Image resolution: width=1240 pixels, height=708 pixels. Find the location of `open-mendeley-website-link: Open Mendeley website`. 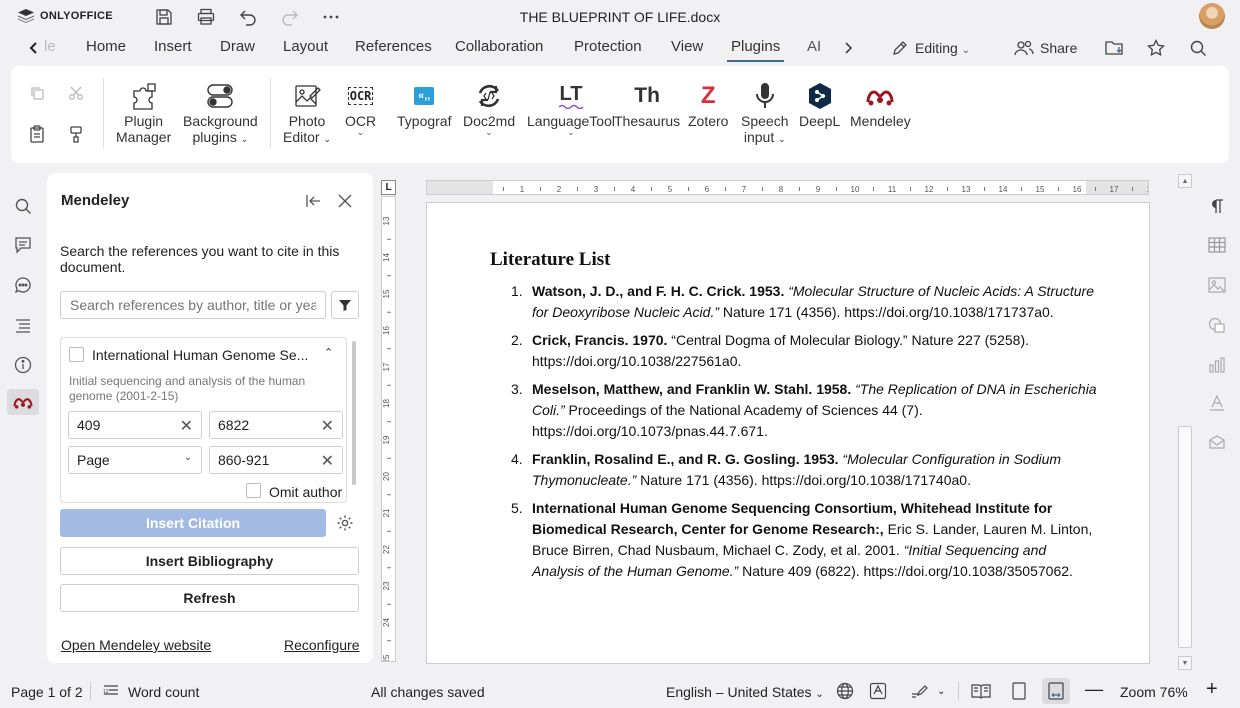

open-mendeley-website-link: Open Mendeley website is located at coordinates (136, 645).